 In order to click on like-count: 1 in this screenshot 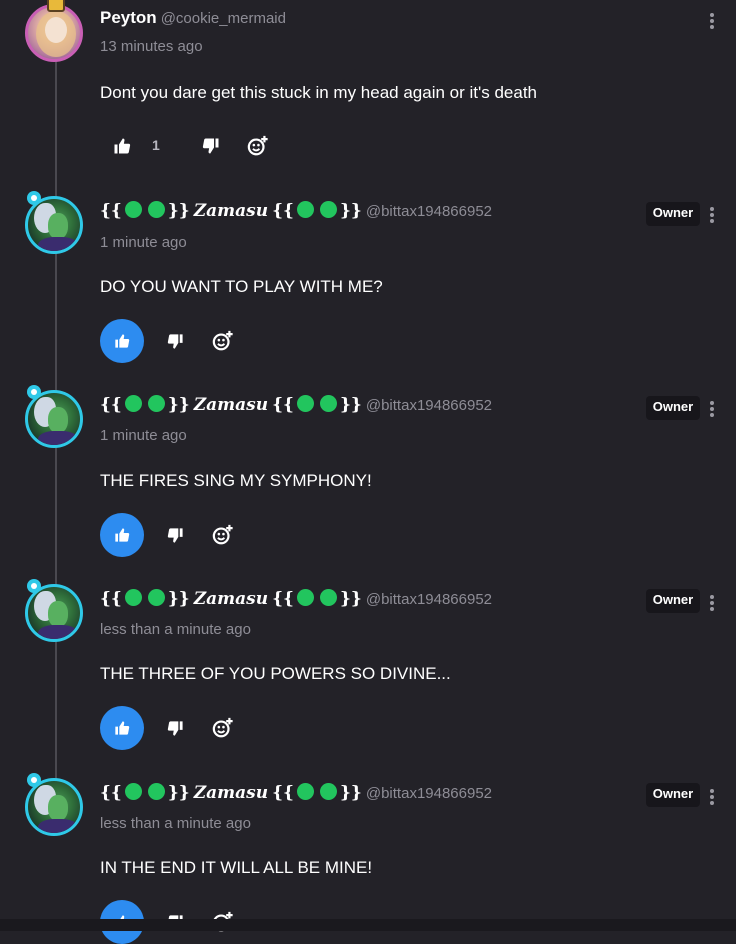, I will do `click(156, 145)`.